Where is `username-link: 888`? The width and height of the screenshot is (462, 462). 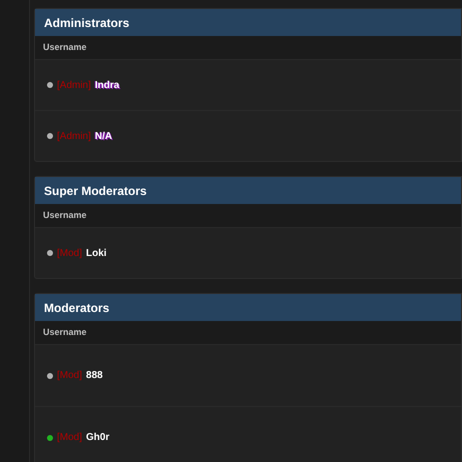 username-link: 888 is located at coordinates (94, 375).